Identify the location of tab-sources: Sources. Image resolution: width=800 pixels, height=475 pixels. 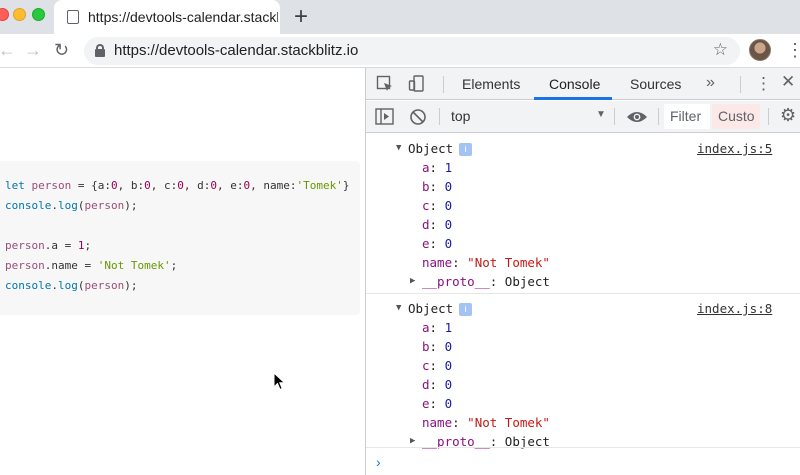
(655, 84).